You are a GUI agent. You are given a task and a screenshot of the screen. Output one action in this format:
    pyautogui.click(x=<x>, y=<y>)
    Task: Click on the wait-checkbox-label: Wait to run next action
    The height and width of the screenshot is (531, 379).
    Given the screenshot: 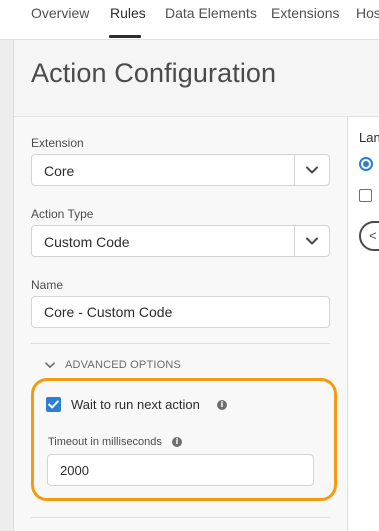 What is the action you would take?
    pyautogui.click(x=135, y=404)
    